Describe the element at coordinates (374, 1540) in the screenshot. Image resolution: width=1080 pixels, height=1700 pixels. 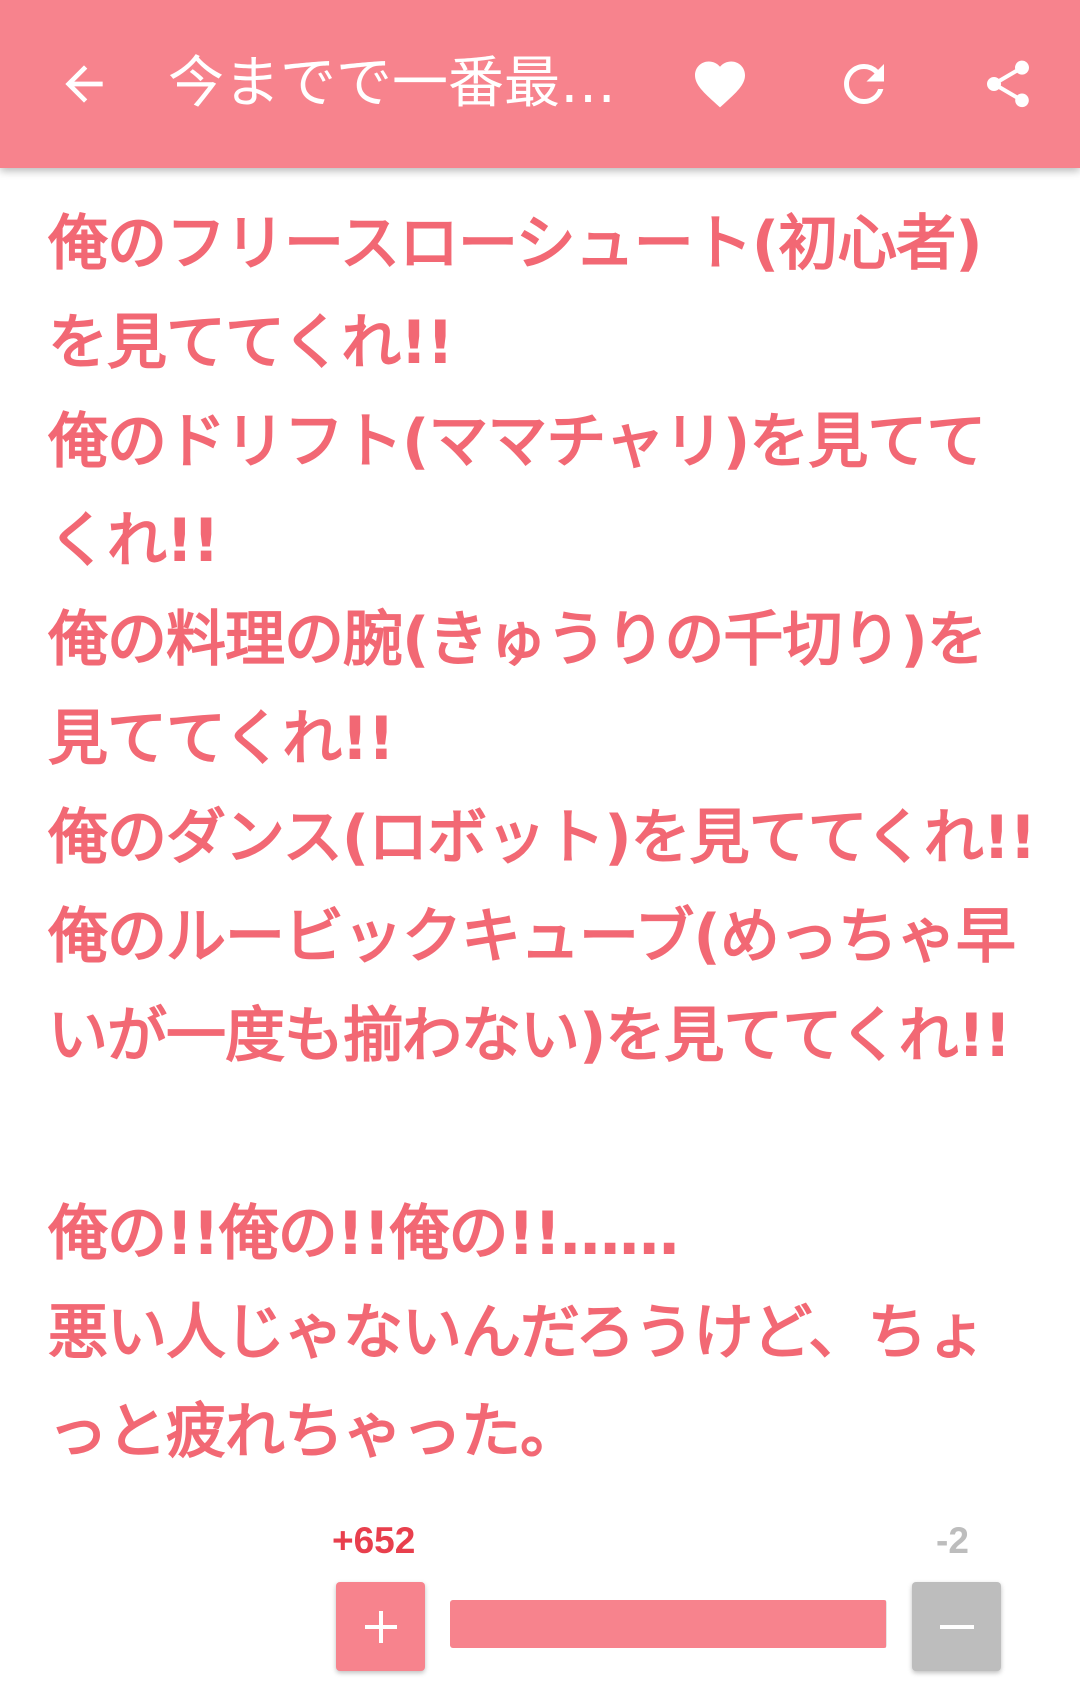
I see `plus-vote-count: +652` at that location.